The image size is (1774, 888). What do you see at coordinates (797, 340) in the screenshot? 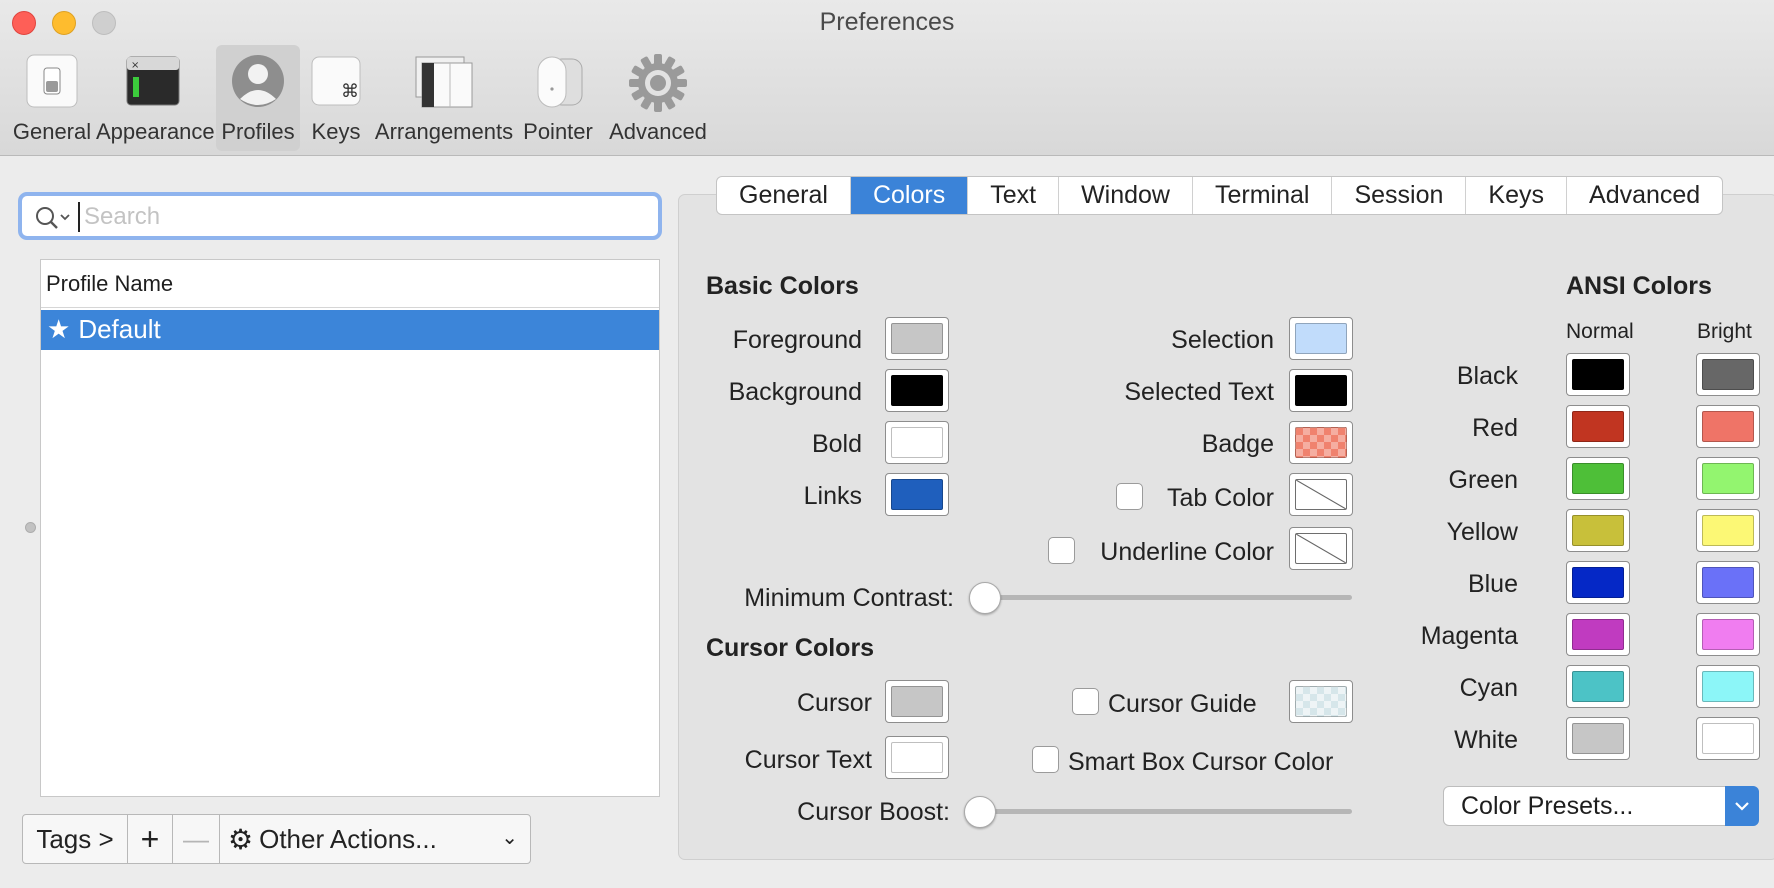
I see `foreground-label: Foreground` at bounding box center [797, 340].